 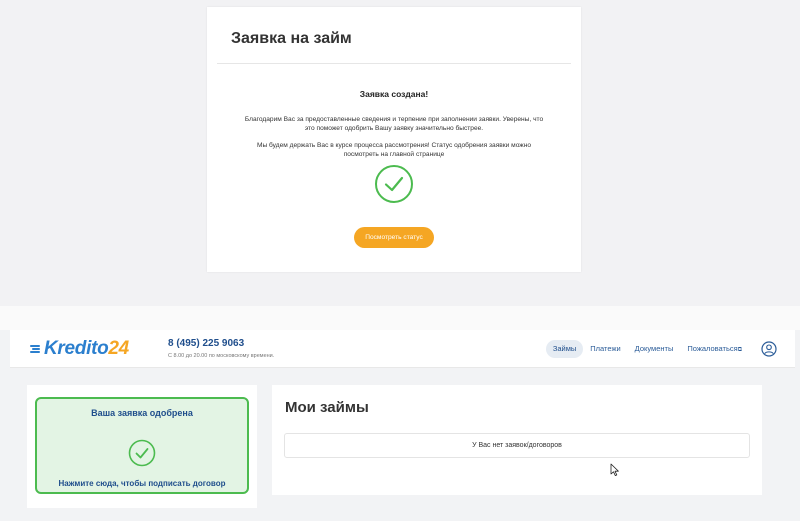 What do you see at coordinates (400, 318) in the screenshot?
I see `section-separator` at bounding box center [400, 318].